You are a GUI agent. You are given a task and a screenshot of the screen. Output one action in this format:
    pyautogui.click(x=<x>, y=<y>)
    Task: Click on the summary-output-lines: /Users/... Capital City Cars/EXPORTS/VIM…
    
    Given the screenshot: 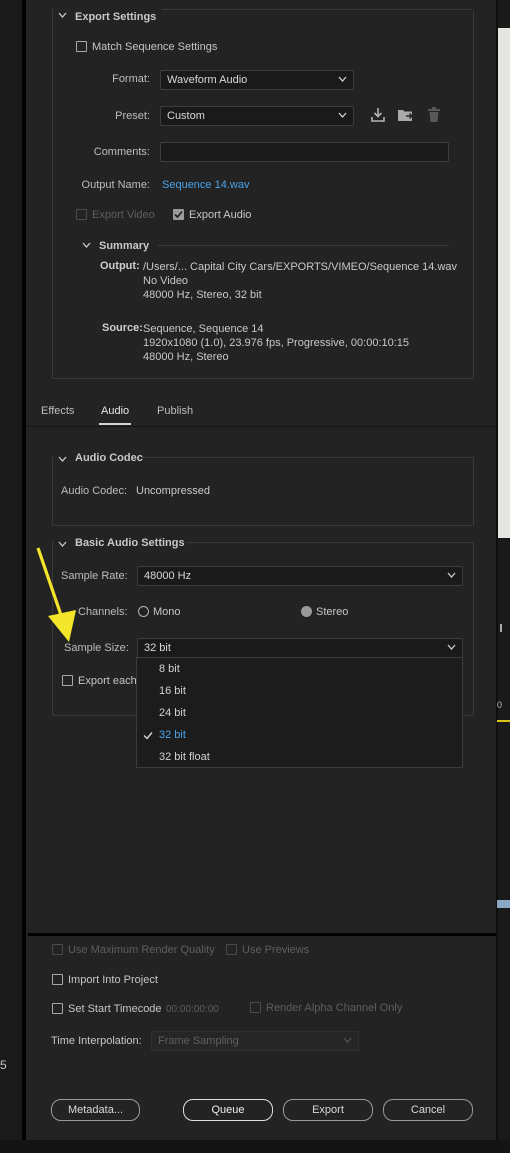 What is the action you would take?
    pyautogui.click(x=300, y=281)
    